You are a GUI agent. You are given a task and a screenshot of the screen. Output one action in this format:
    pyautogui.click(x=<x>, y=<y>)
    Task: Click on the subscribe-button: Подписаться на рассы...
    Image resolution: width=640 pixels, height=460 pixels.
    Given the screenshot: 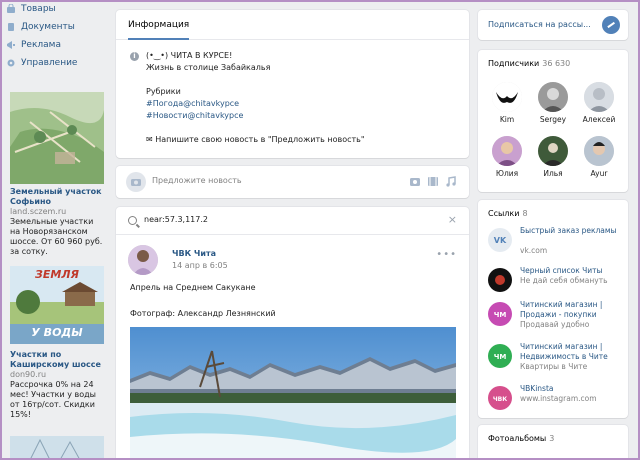 What is the action you would take?
    pyautogui.click(x=539, y=24)
    